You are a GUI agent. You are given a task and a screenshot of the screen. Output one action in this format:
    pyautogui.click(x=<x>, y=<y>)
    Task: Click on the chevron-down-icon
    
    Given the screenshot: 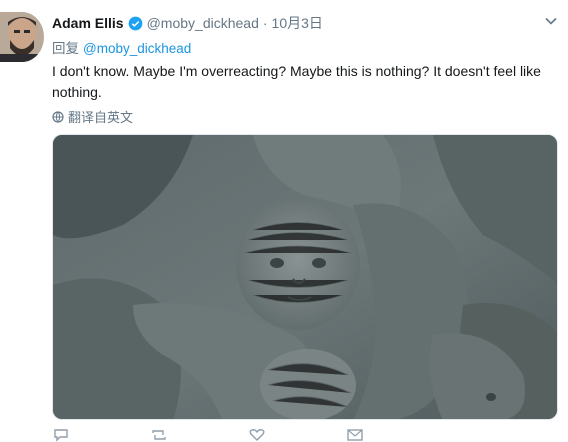 What is the action you would take?
    pyautogui.click(x=551, y=22)
    